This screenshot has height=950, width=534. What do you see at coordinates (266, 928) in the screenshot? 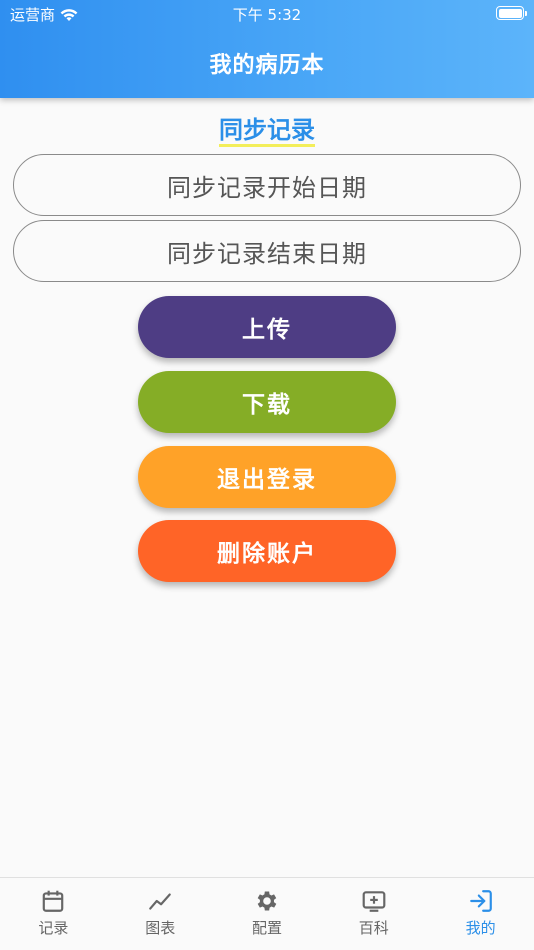
I see `tab-settings-label: 配置` at bounding box center [266, 928].